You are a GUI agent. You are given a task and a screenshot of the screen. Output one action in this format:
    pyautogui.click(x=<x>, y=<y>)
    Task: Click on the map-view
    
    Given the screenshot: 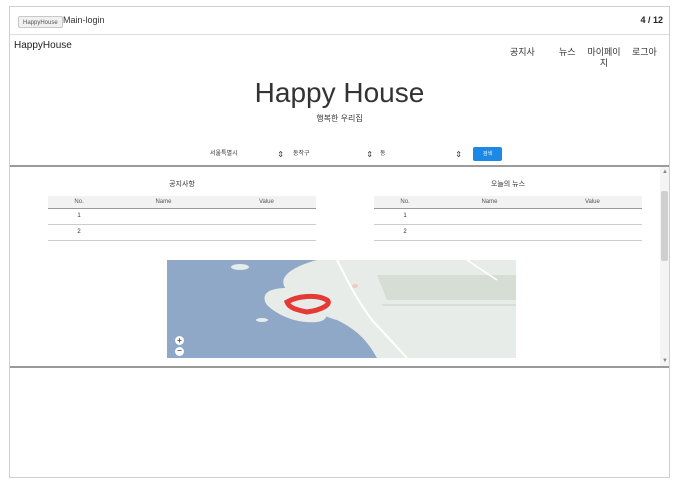 What is the action you would take?
    pyautogui.click(x=341, y=309)
    